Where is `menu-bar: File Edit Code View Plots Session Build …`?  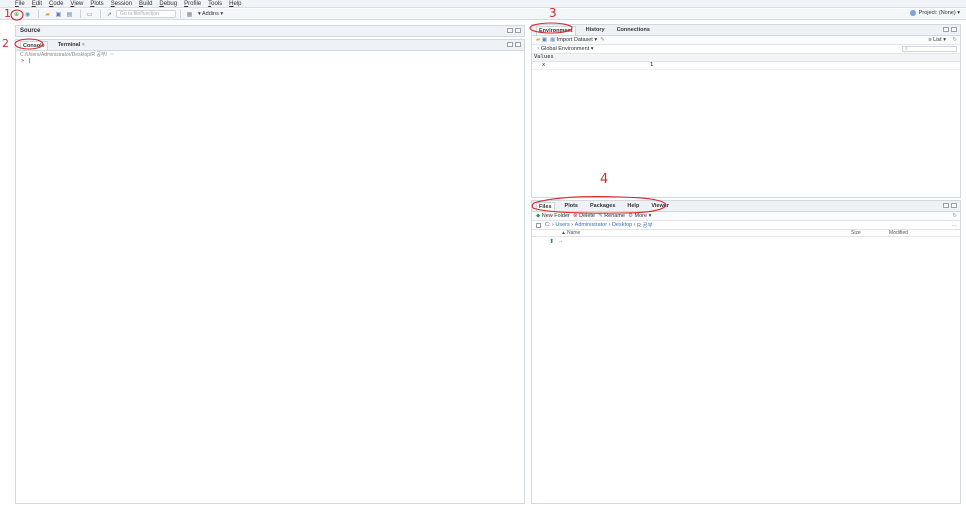
menu-bar: File Edit Code View Plots Session Build … is located at coordinates (483, 4).